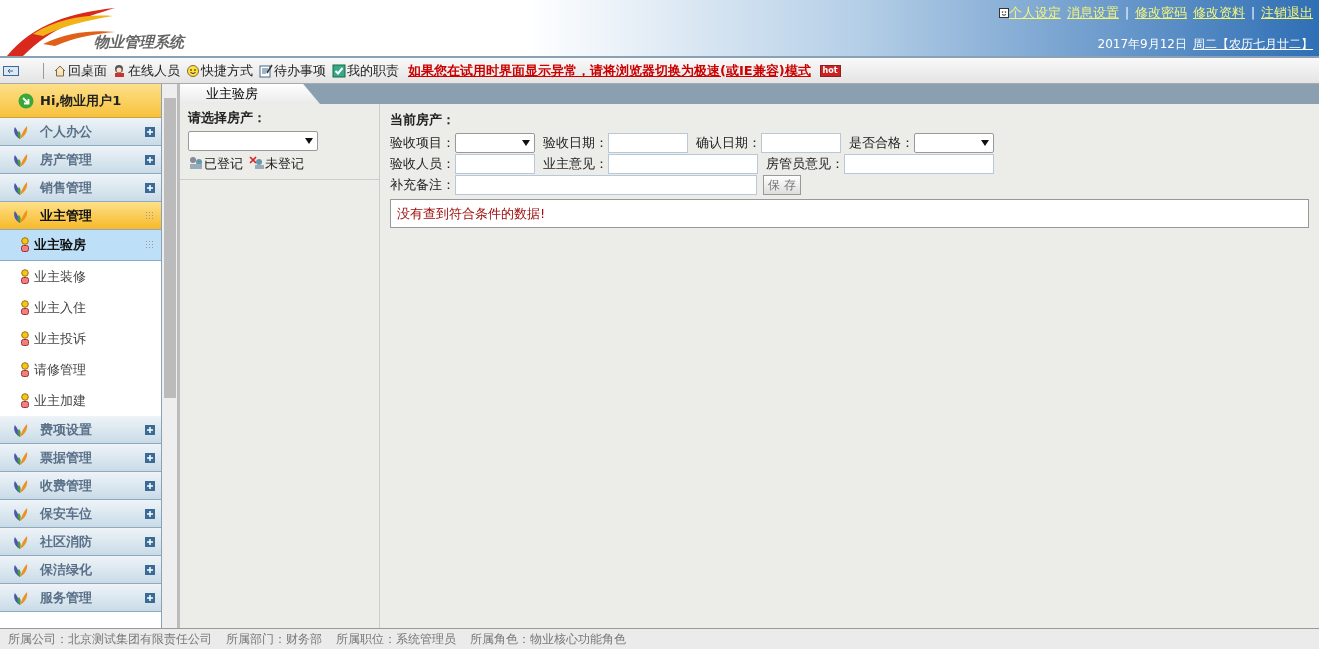 The image size is (1319, 649). Describe the element at coordinates (1142, 44) in the screenshot. I see `date-text: 2017年9月12日` at that location.